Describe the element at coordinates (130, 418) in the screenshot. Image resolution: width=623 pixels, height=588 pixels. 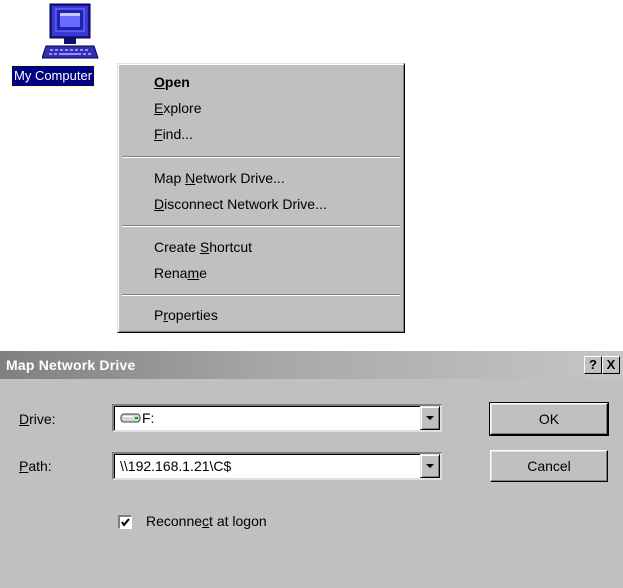
I see `network-drive-icon` at that location.